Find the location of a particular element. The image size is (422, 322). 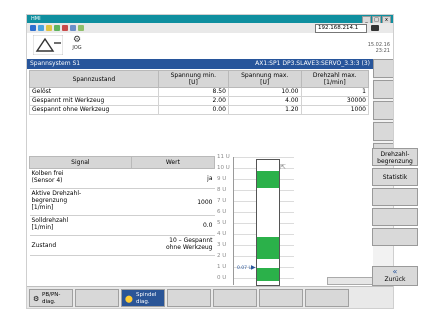

signal-value: 0.0 is located at coordinates (173, 225).